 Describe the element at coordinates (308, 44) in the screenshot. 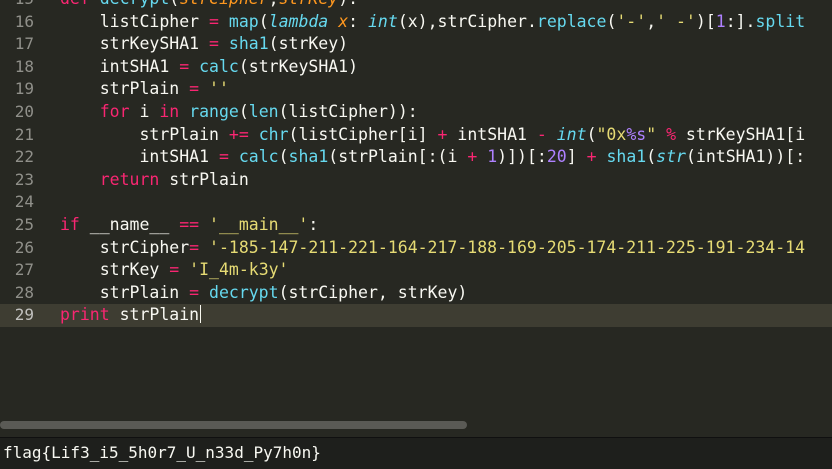

I see `code-token: (strKey)` at that location.